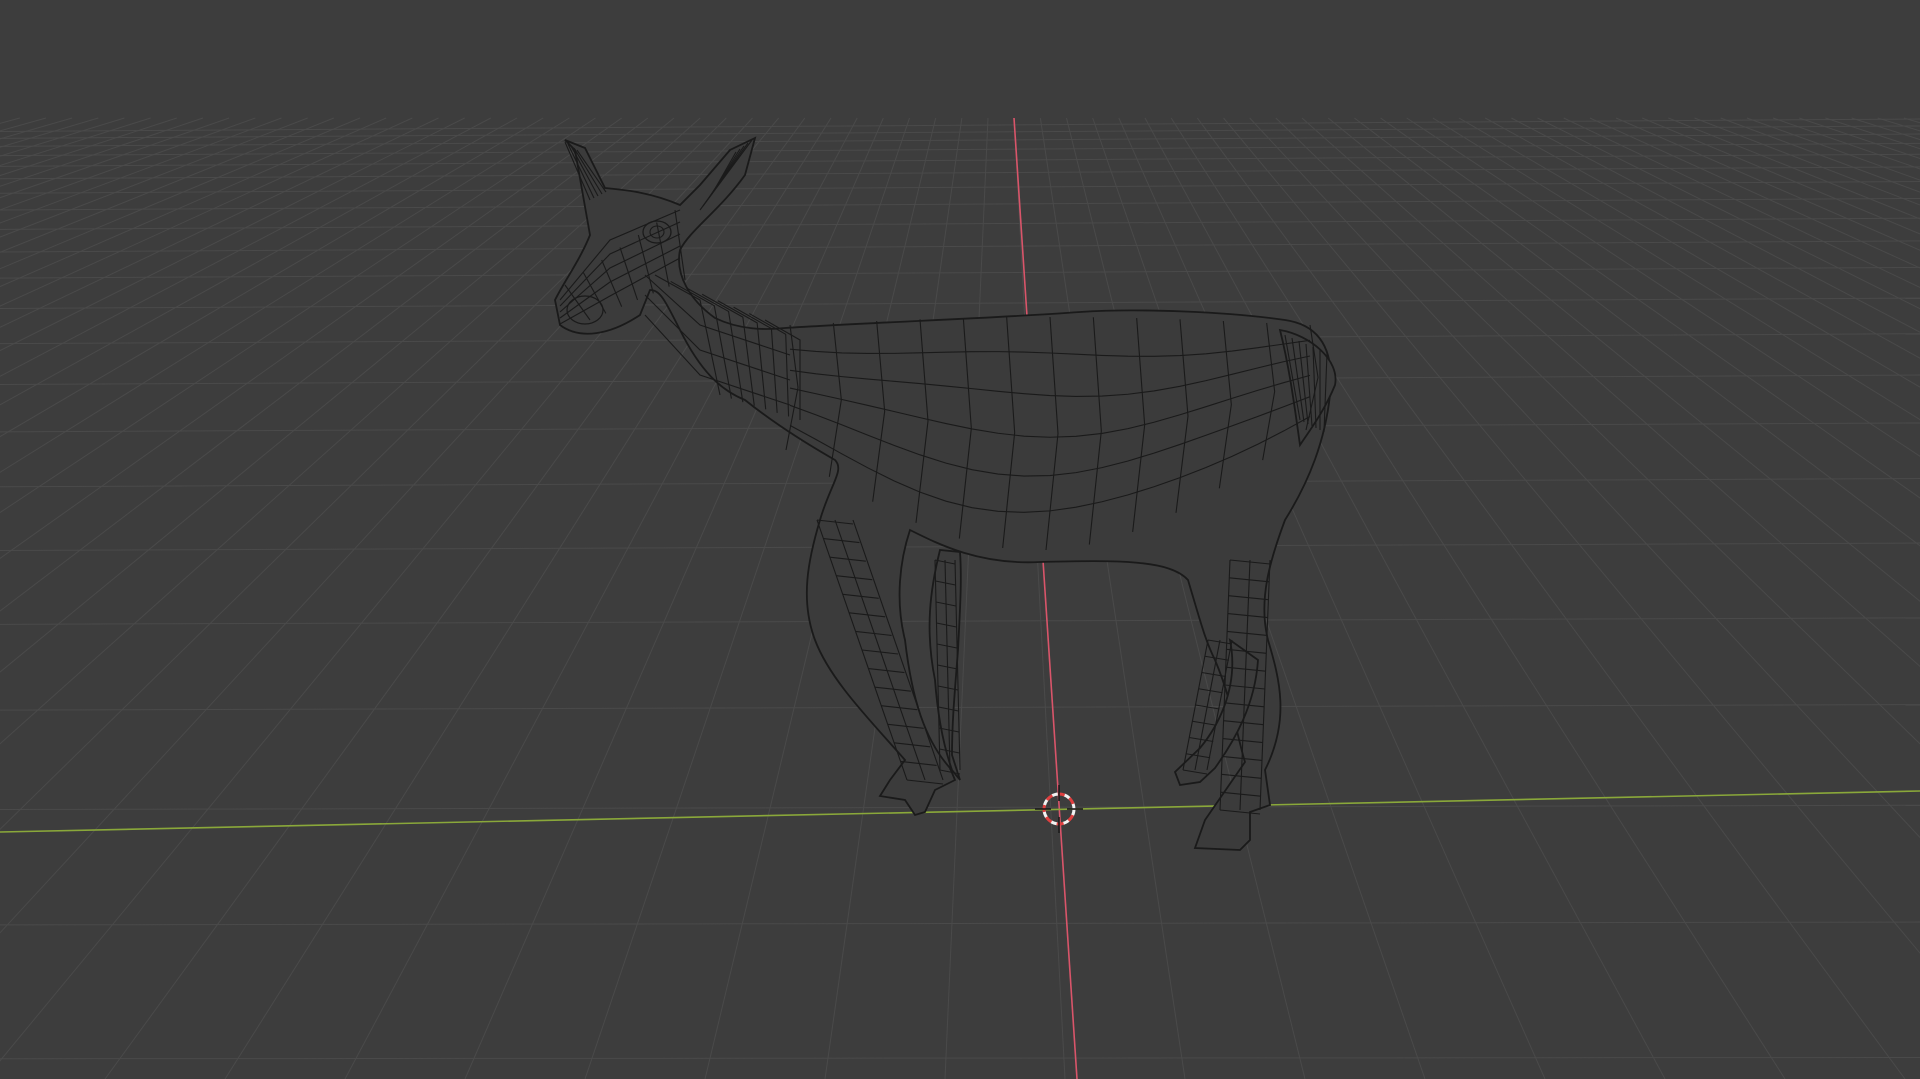 The image size is (1920, 1079). Describe the element at coordinates (960, 811) in the screenshot. I see `x-axis-line` at that location.